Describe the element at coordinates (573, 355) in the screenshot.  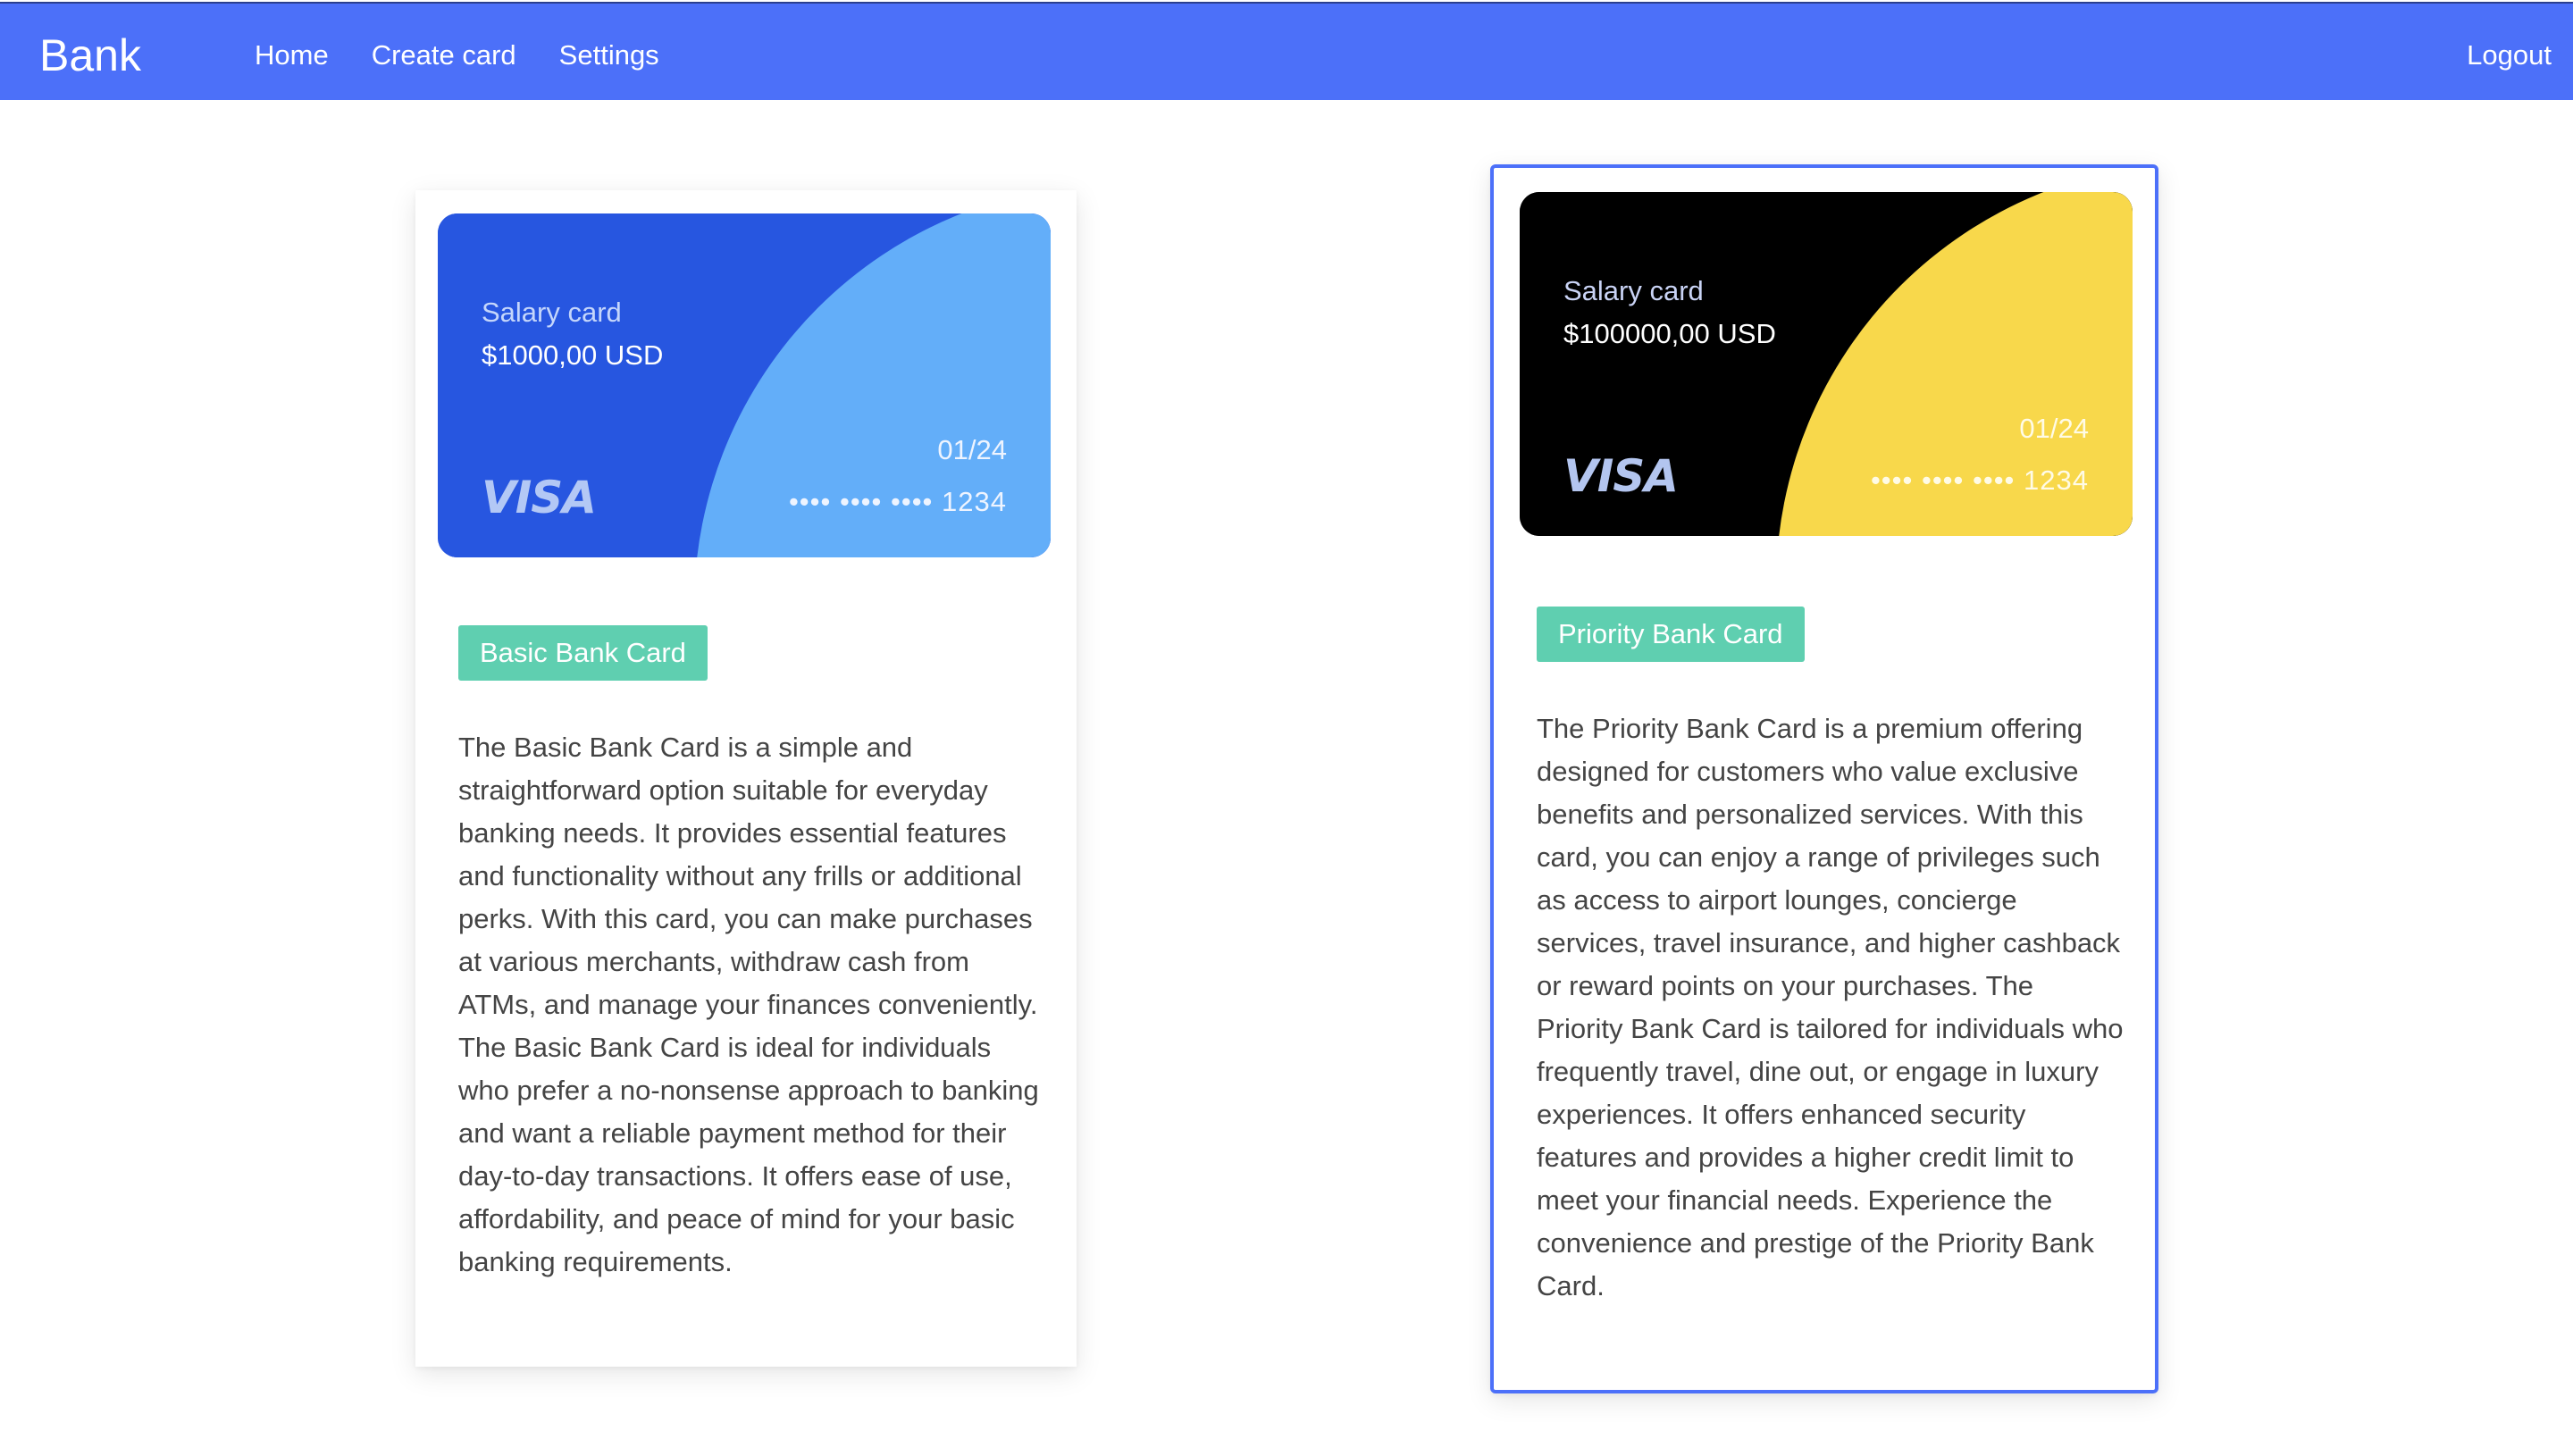
I see `card-amount: $1000,00 USD` at that location.